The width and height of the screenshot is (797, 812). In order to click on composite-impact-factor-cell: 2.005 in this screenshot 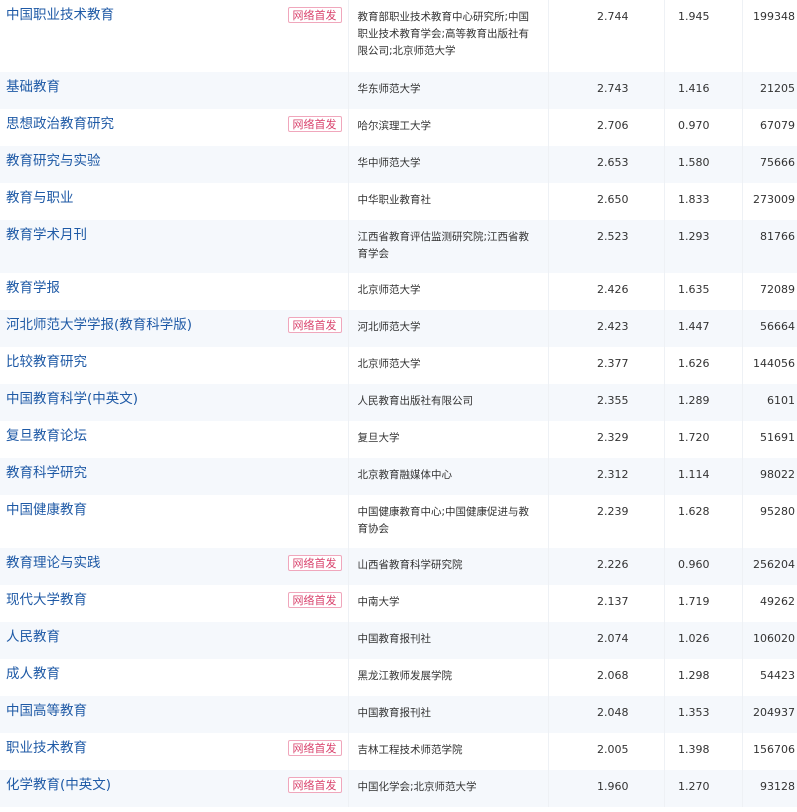, I will do `click(605, 751)`.